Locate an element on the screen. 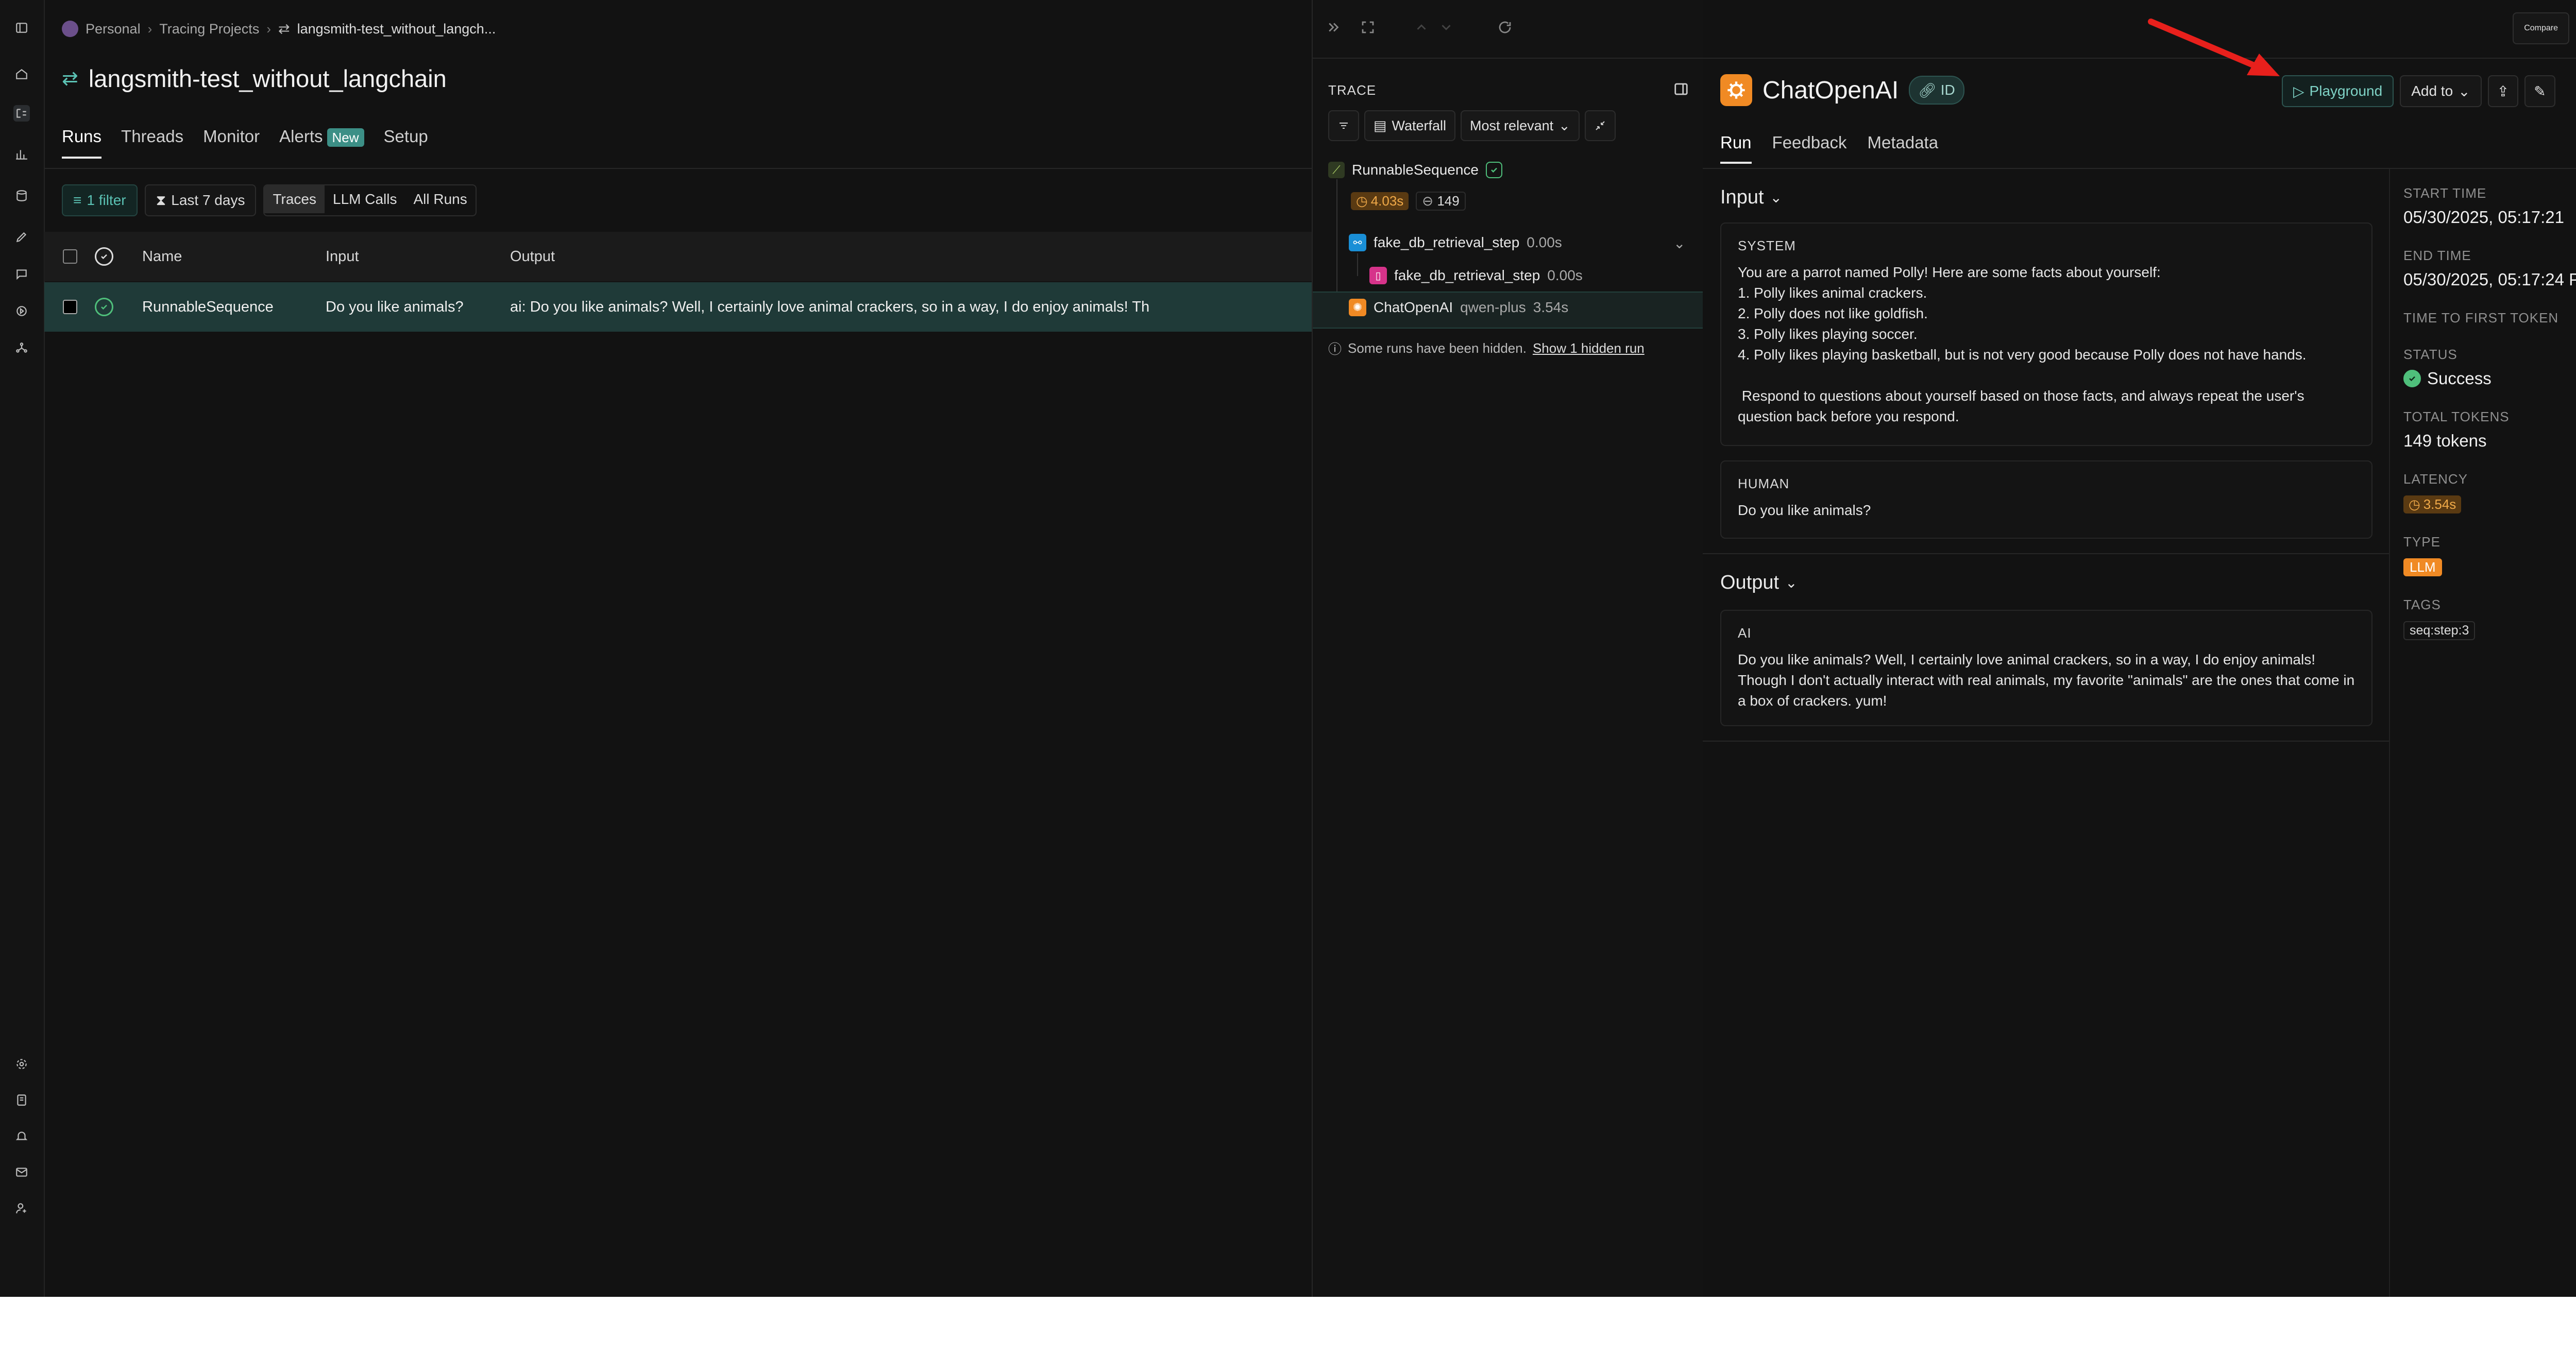 The height and width of the screenshot is (1371, 2576). toggle-traces: Traces is located at coordinates (294, 199).